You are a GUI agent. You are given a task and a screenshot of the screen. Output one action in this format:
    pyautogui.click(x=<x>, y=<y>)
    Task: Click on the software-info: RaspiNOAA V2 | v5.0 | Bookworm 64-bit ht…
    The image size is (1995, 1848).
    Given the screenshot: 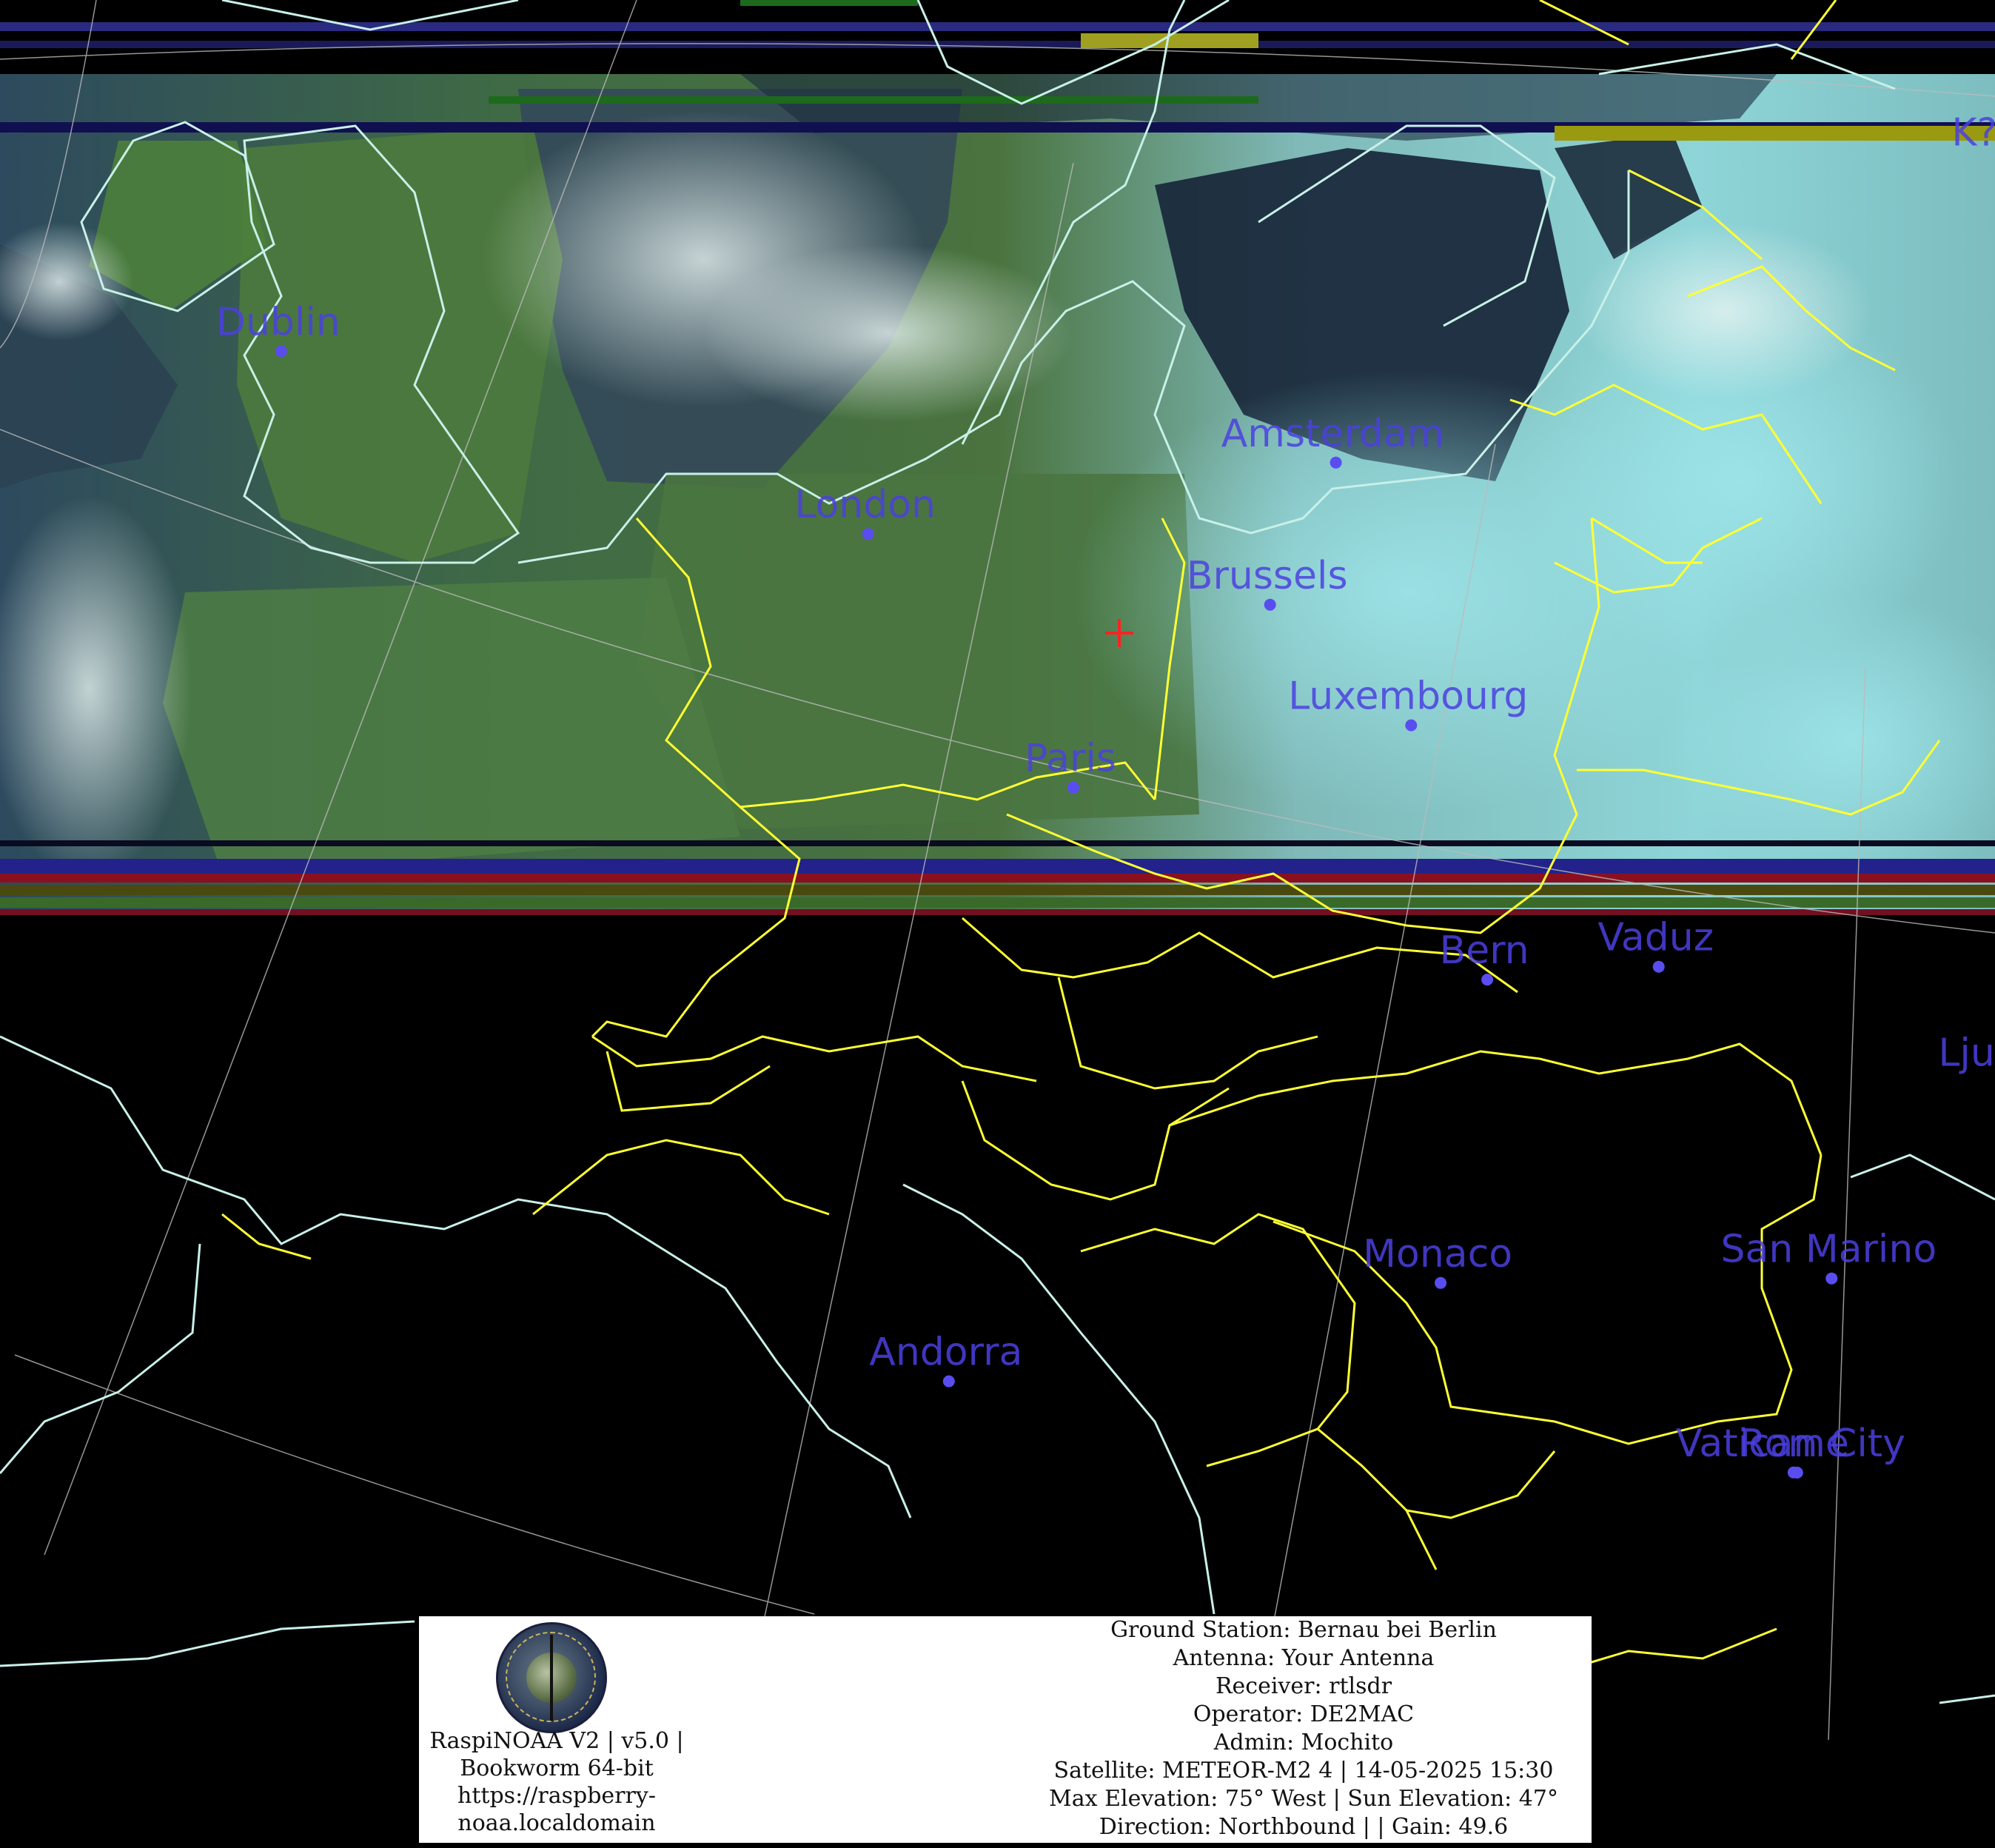 What is the action you would take?
    pyautogui.click(x=558, y=1782)
    